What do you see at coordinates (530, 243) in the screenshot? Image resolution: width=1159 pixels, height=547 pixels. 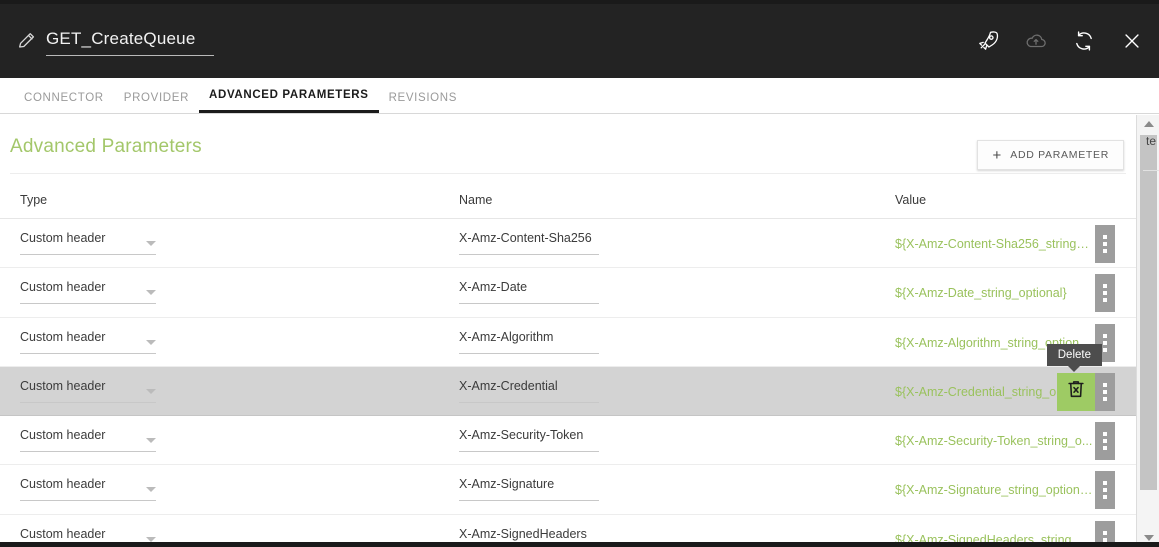 I see `parameter-name-input: X-Amz-Content-Sha256` at bounding box center [530, 243].